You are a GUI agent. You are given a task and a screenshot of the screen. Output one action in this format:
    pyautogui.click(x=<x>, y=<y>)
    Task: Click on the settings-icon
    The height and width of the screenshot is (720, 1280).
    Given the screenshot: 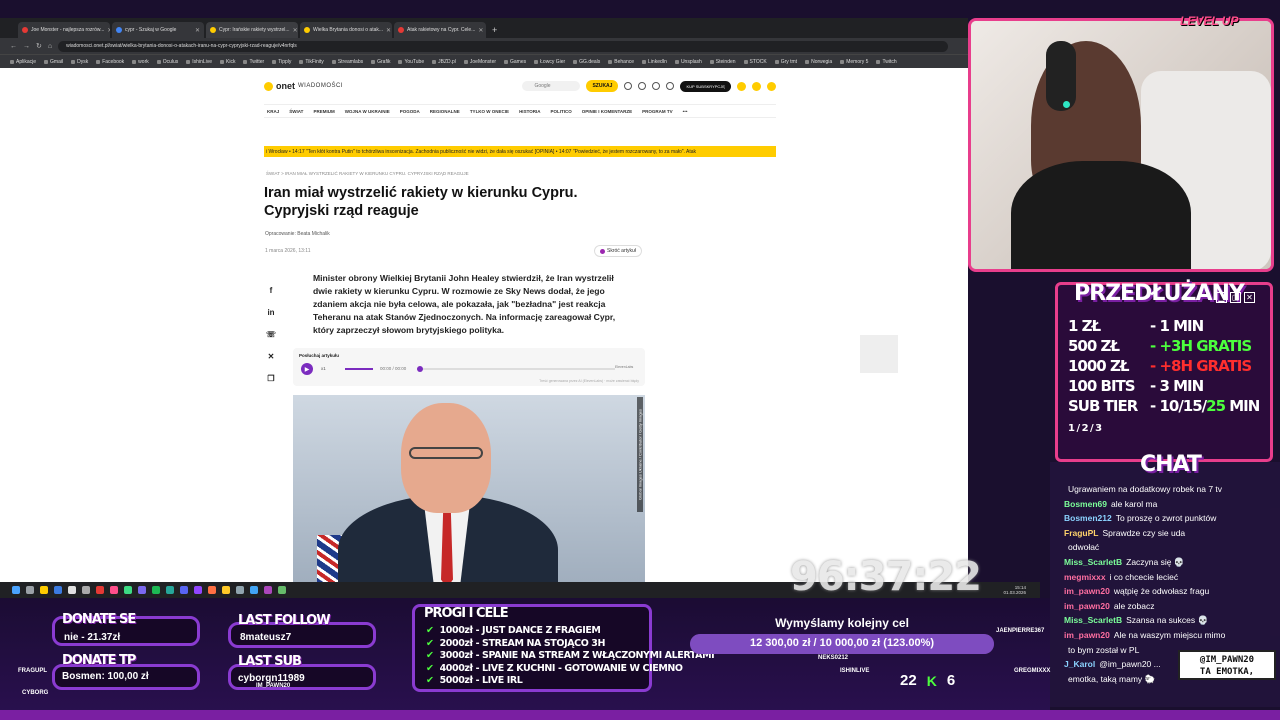 What is the action you would take?
    pyautogui.click(x=656, y=86)
    